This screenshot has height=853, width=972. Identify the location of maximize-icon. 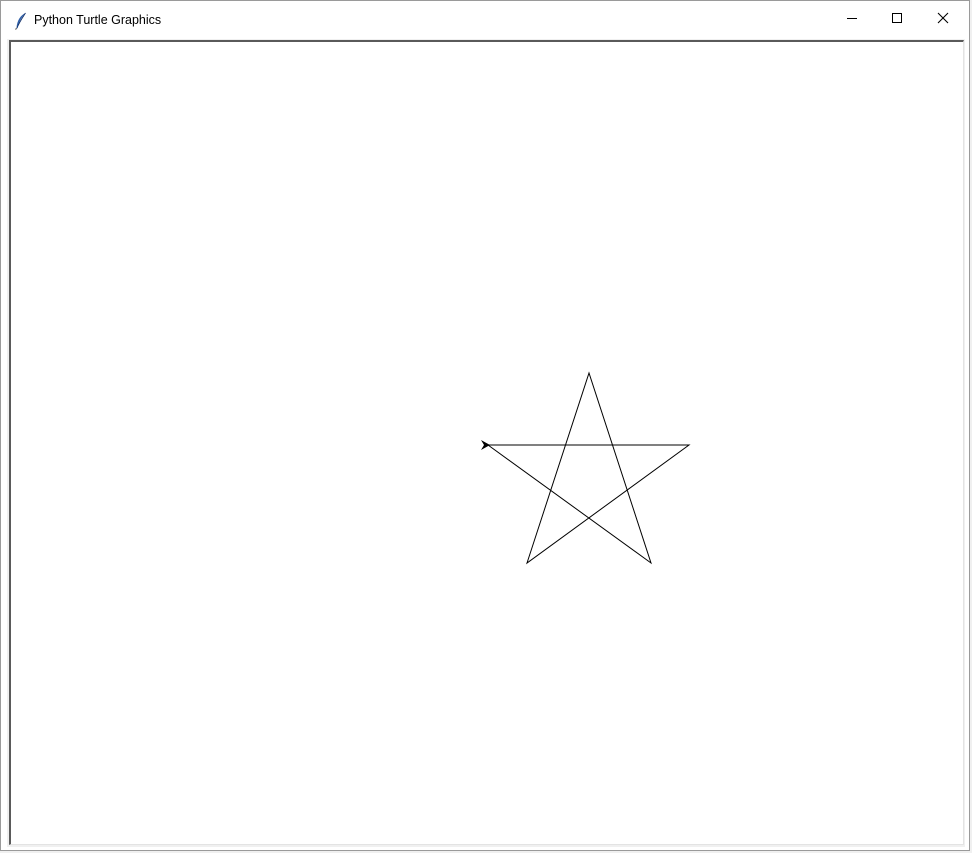
(897, 20).